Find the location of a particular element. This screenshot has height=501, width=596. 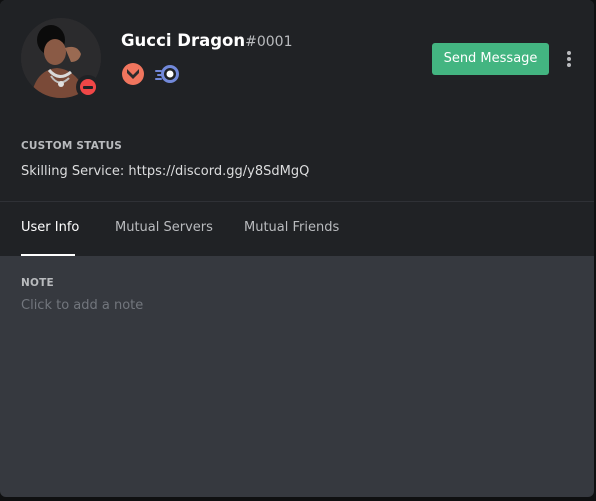

active-tab-indicator is located at coordinates (48, 255).